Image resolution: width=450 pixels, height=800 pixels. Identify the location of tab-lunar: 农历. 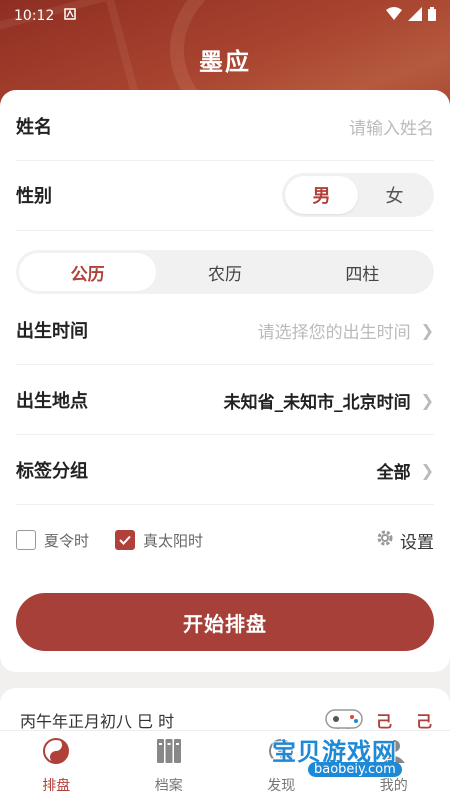
(224, 272).